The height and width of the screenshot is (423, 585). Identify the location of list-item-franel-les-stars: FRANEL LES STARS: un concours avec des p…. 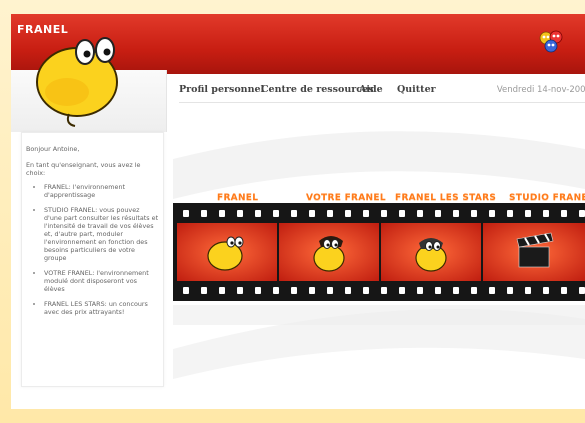
(101, 308).